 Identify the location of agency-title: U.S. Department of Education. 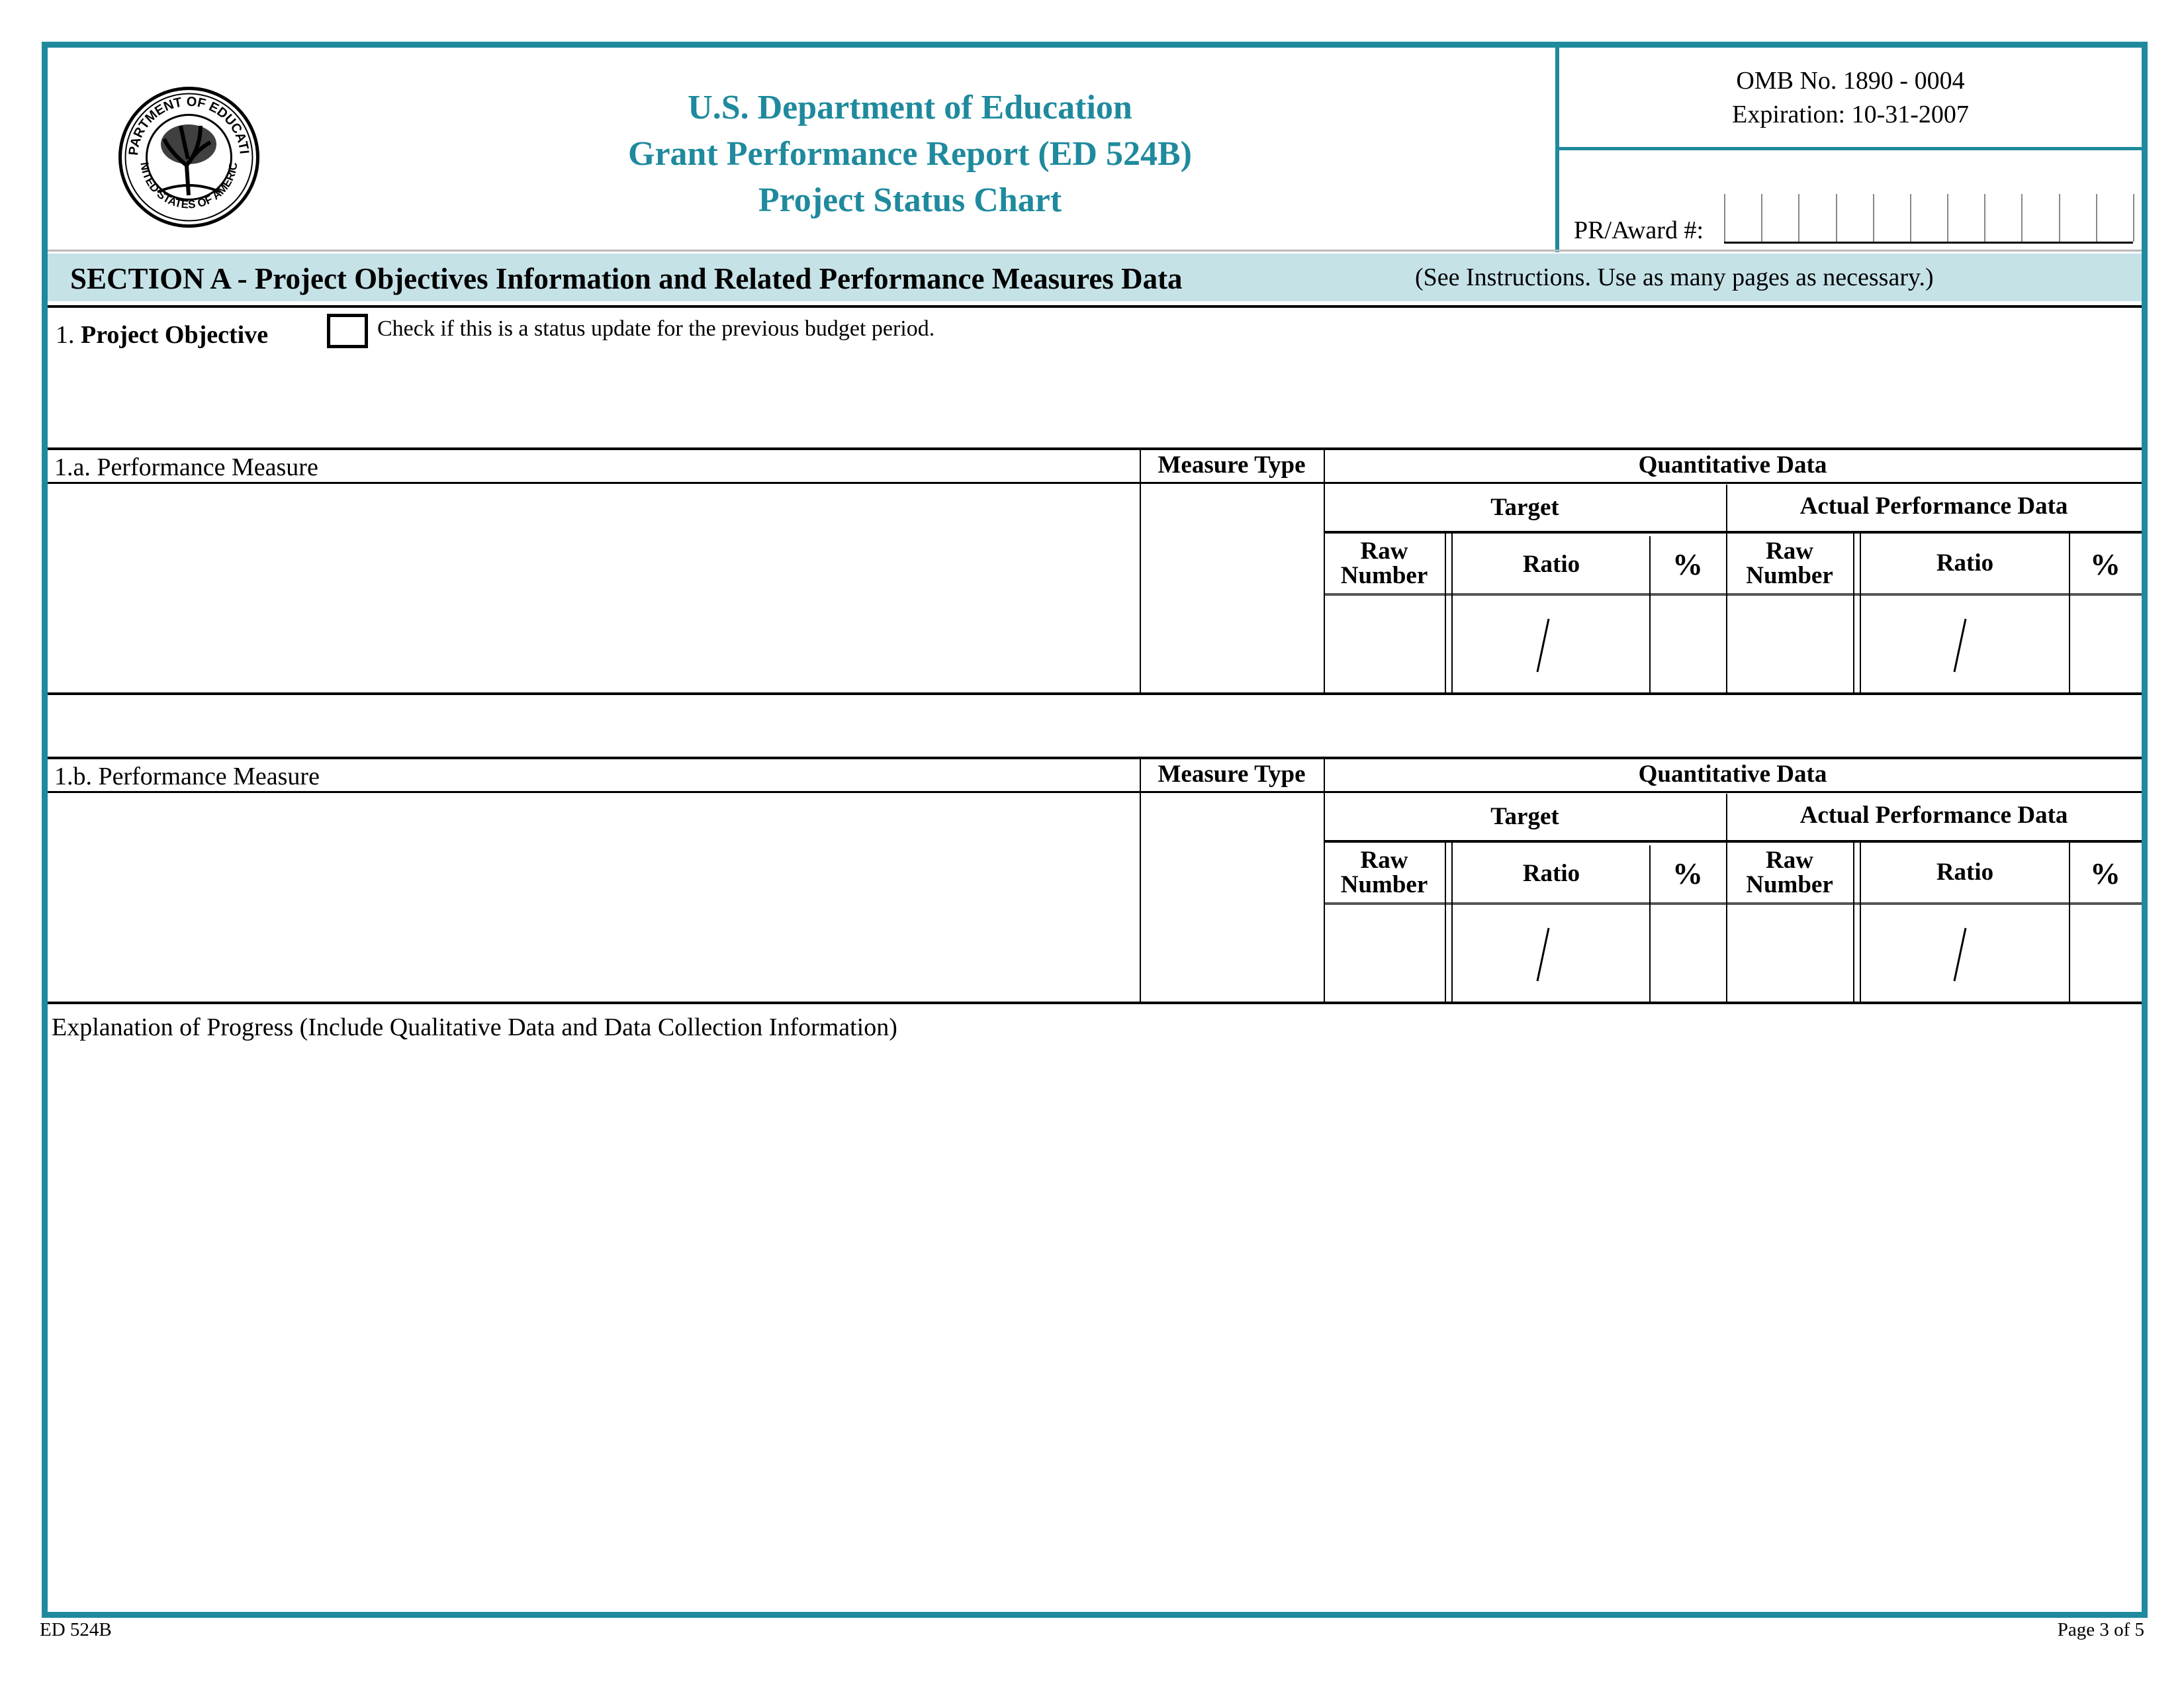
(910, 107).